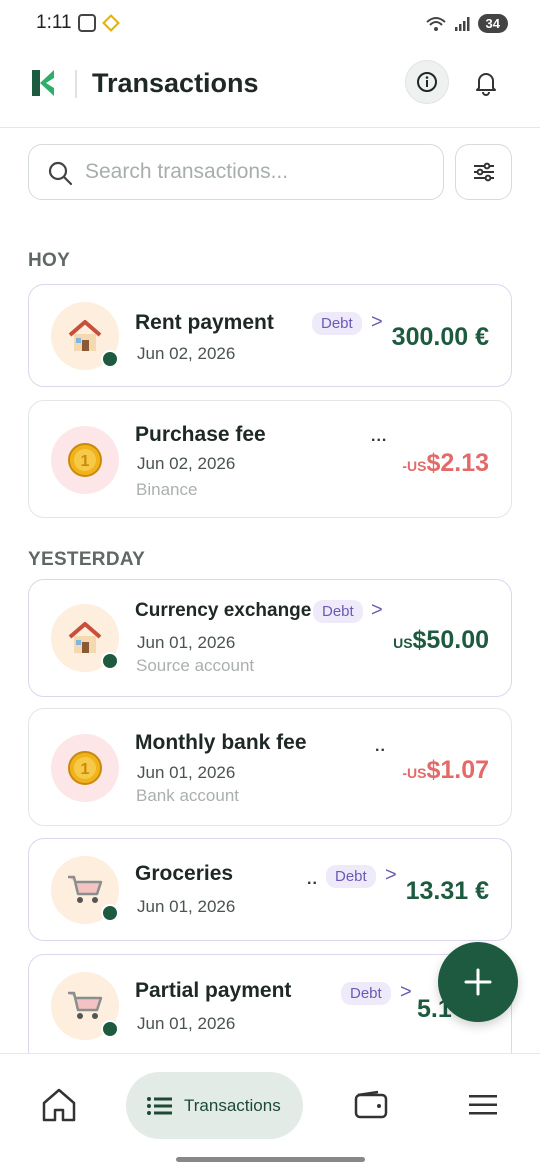  Describe the element at coordinates (270, 25) in the screenshot. I see `status-bar: 1:11 34` at that location.